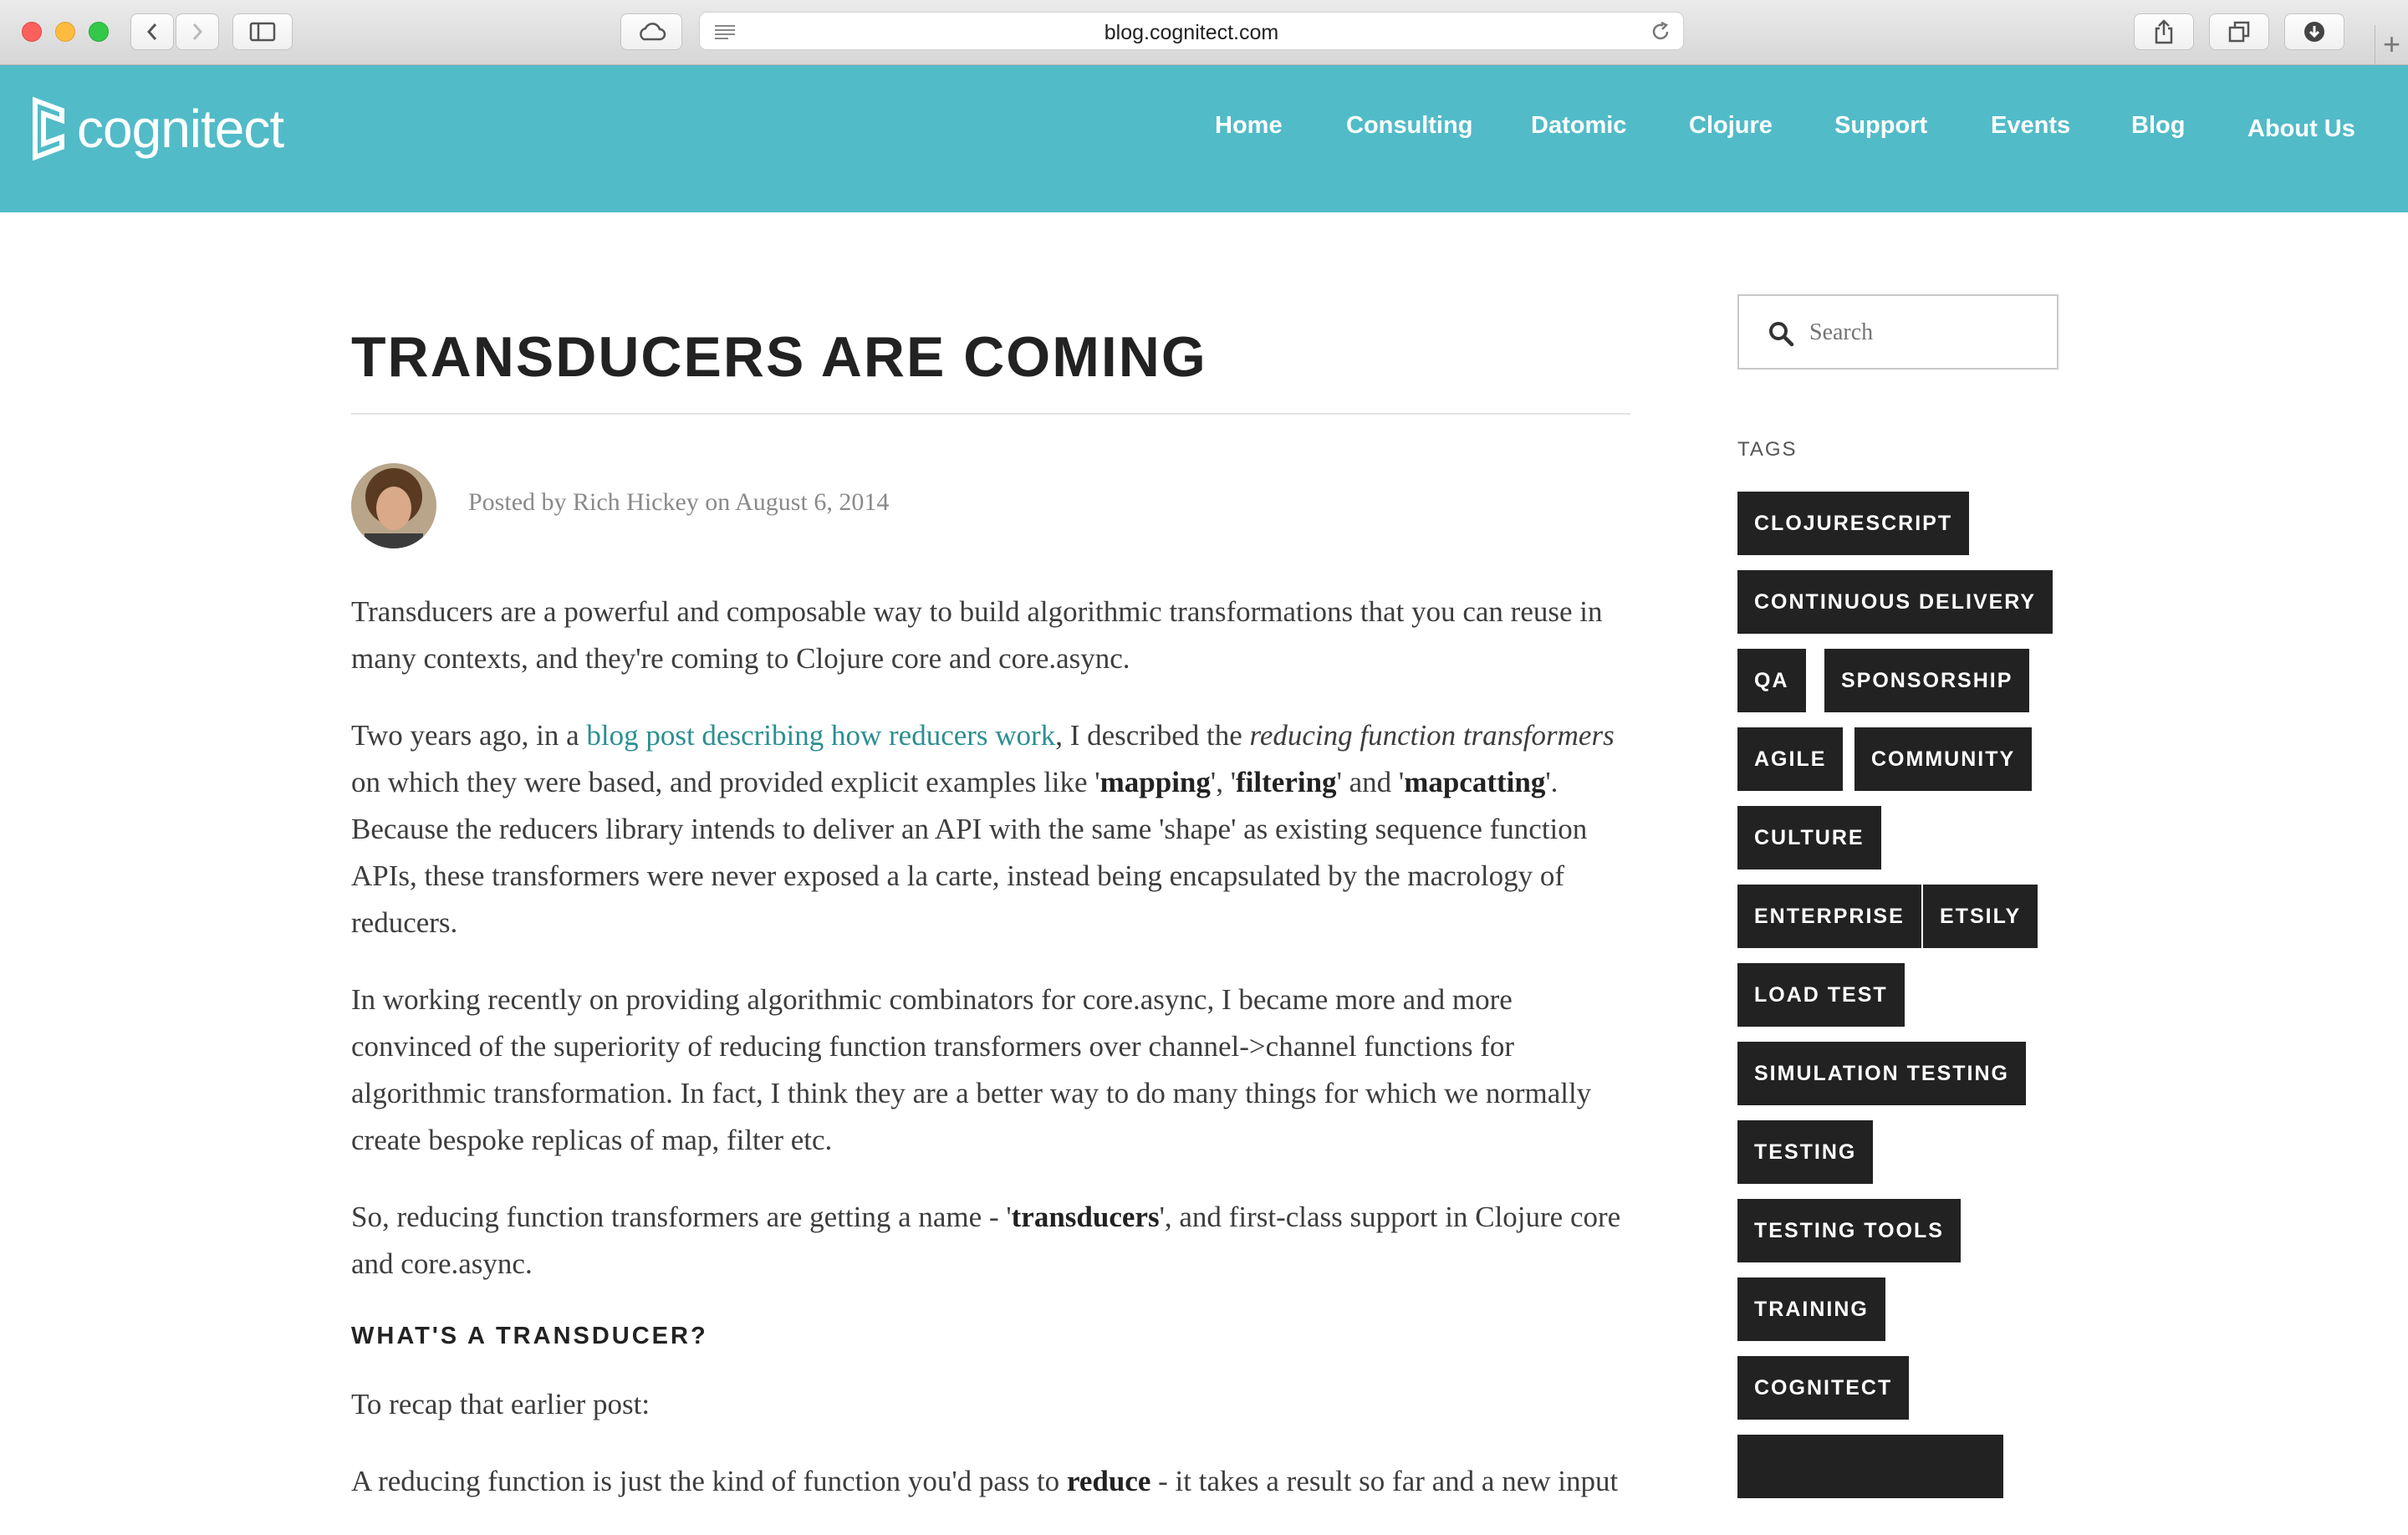 This screenshot has width=2408, height=1535. I want to click on search-icon, so click(1782, 334).